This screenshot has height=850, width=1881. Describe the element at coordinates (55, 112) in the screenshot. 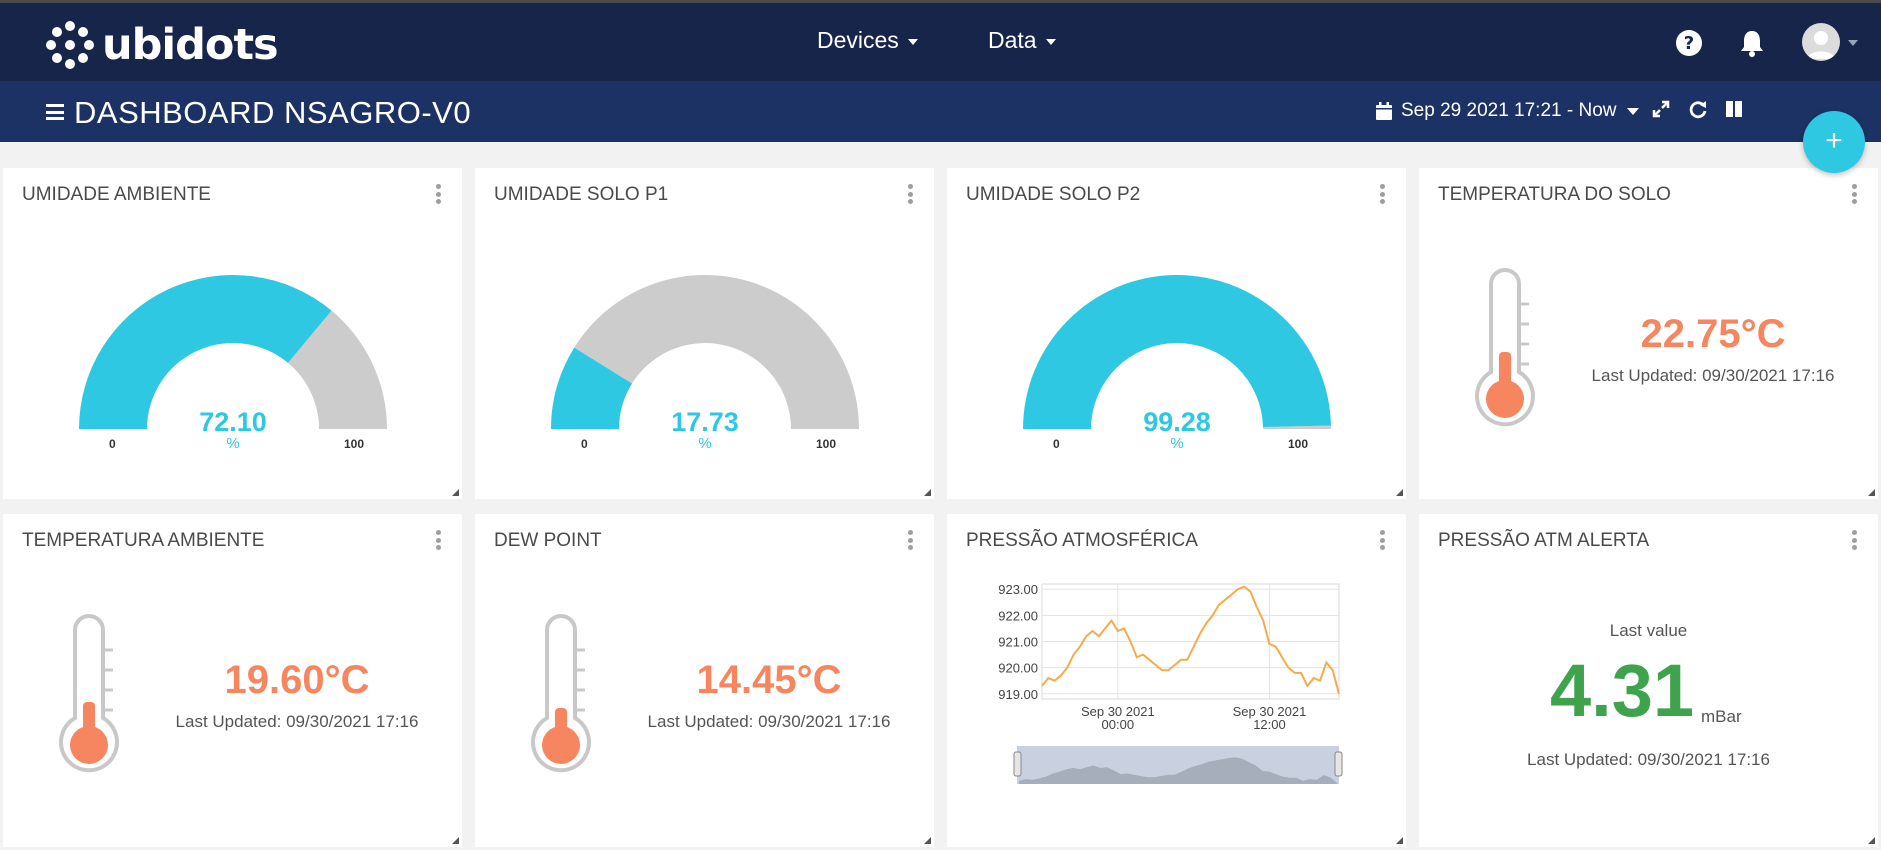

I see `hamburger-menu-icon` at that location.